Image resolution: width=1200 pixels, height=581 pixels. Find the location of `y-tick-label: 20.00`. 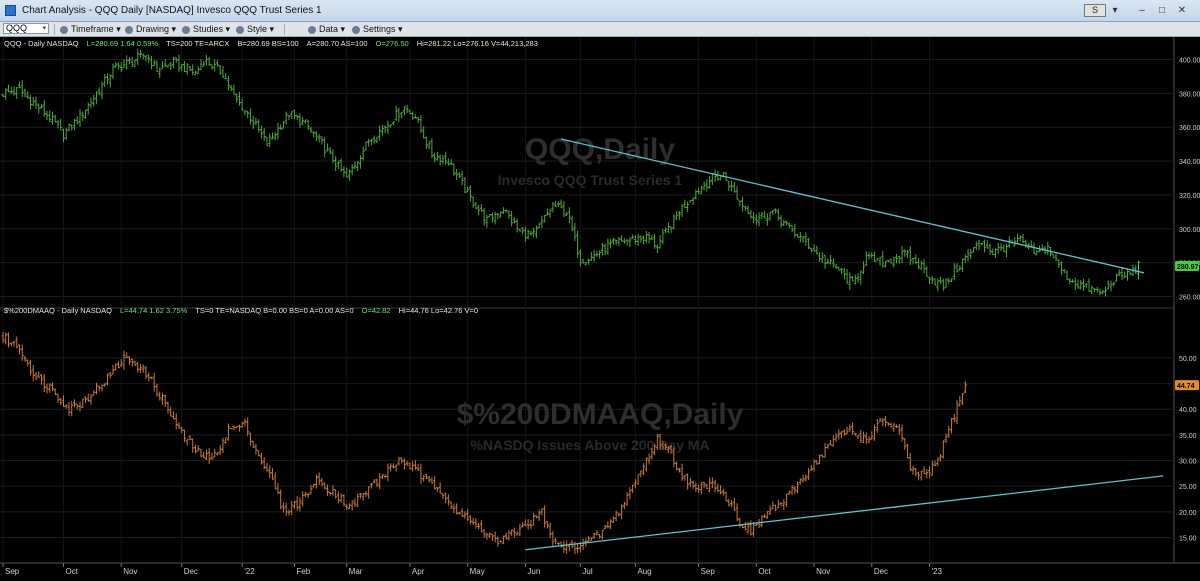

y-tick-label: 20.00 is located at coordinates (1188, 513).